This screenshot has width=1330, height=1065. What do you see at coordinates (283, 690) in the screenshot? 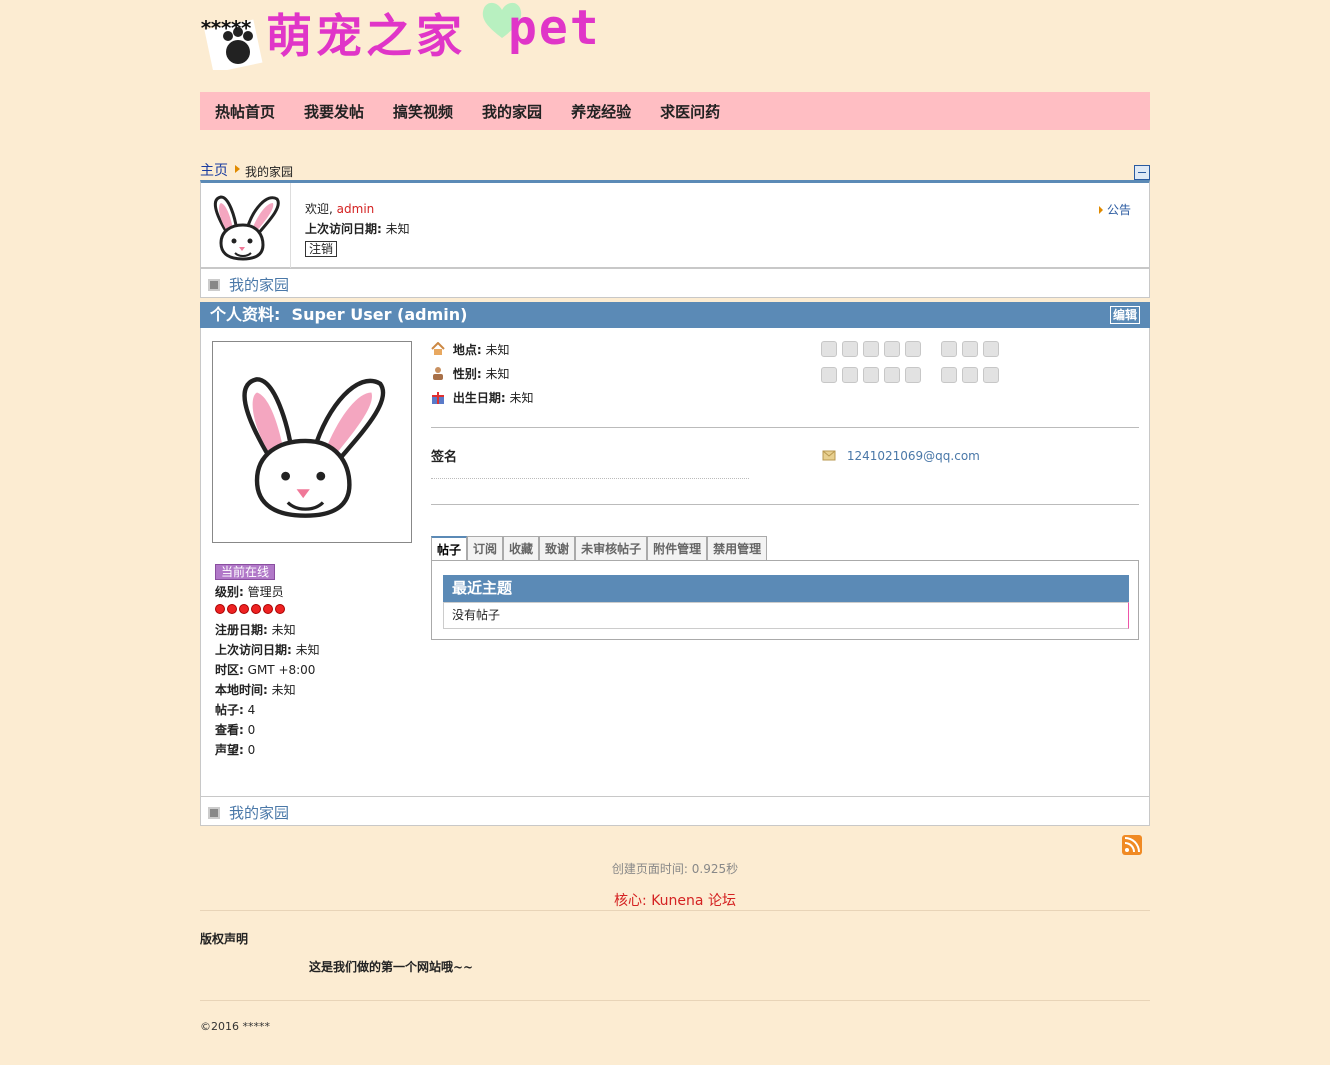
I see `local-time-value: 未知` at bounding box center [283, 690].